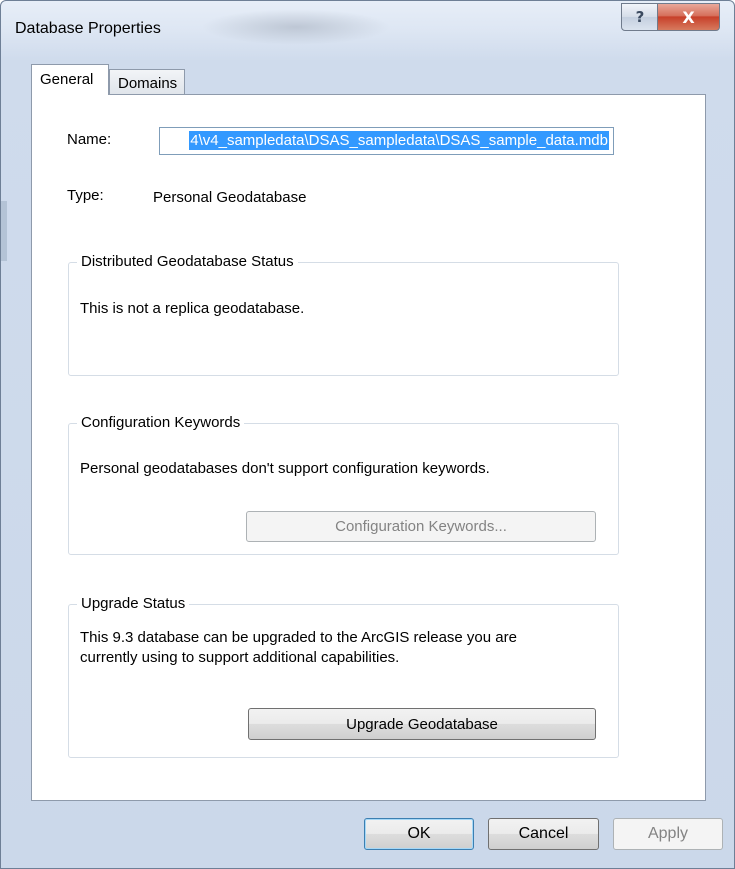 Image resolution: width=735 pixels, height=869 pixels. I want to click on help-icon: ?, so click(640, 17).